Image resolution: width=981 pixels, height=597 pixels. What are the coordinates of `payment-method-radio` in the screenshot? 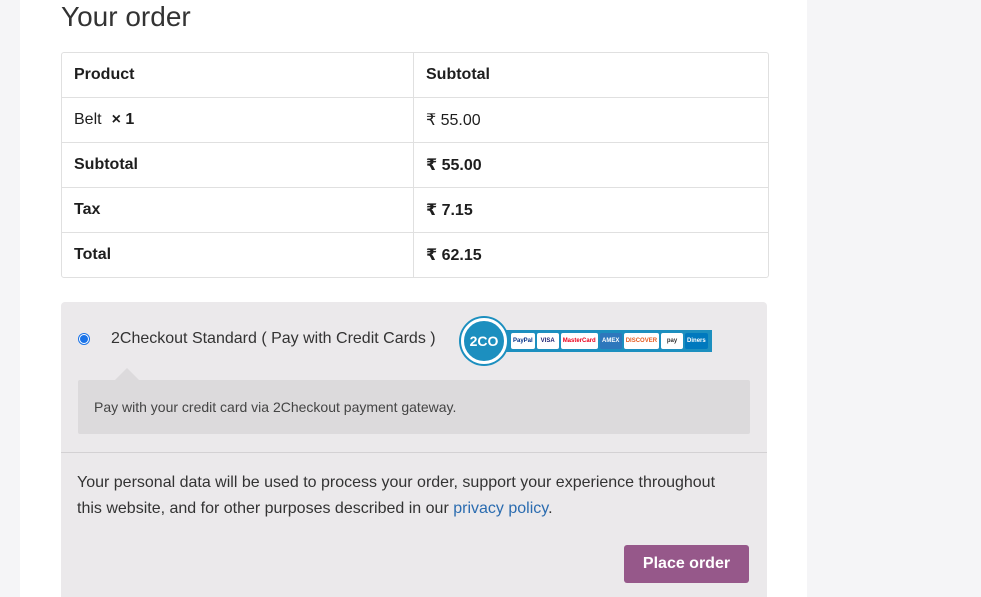 It's located at (84, 339).